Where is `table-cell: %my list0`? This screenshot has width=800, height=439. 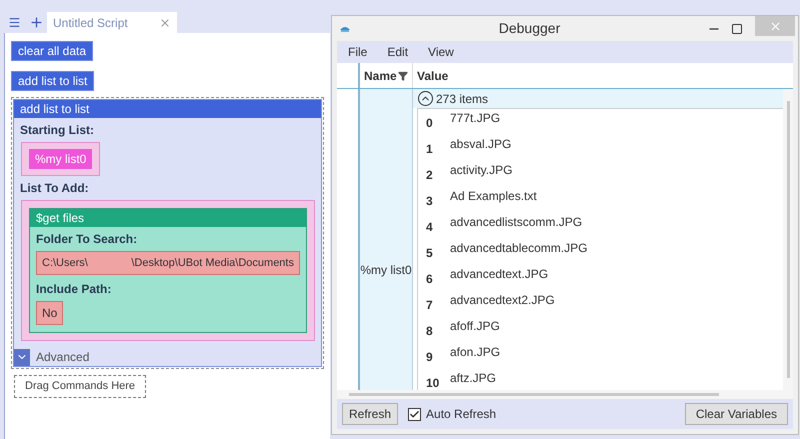 table-cell: %my list0 is located at coordinates (386, 239).